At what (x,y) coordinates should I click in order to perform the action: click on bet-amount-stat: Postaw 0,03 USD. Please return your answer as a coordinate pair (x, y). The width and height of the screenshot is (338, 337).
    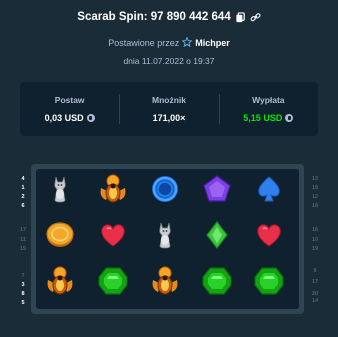
    Looking at the image, I should click on (69, 109).